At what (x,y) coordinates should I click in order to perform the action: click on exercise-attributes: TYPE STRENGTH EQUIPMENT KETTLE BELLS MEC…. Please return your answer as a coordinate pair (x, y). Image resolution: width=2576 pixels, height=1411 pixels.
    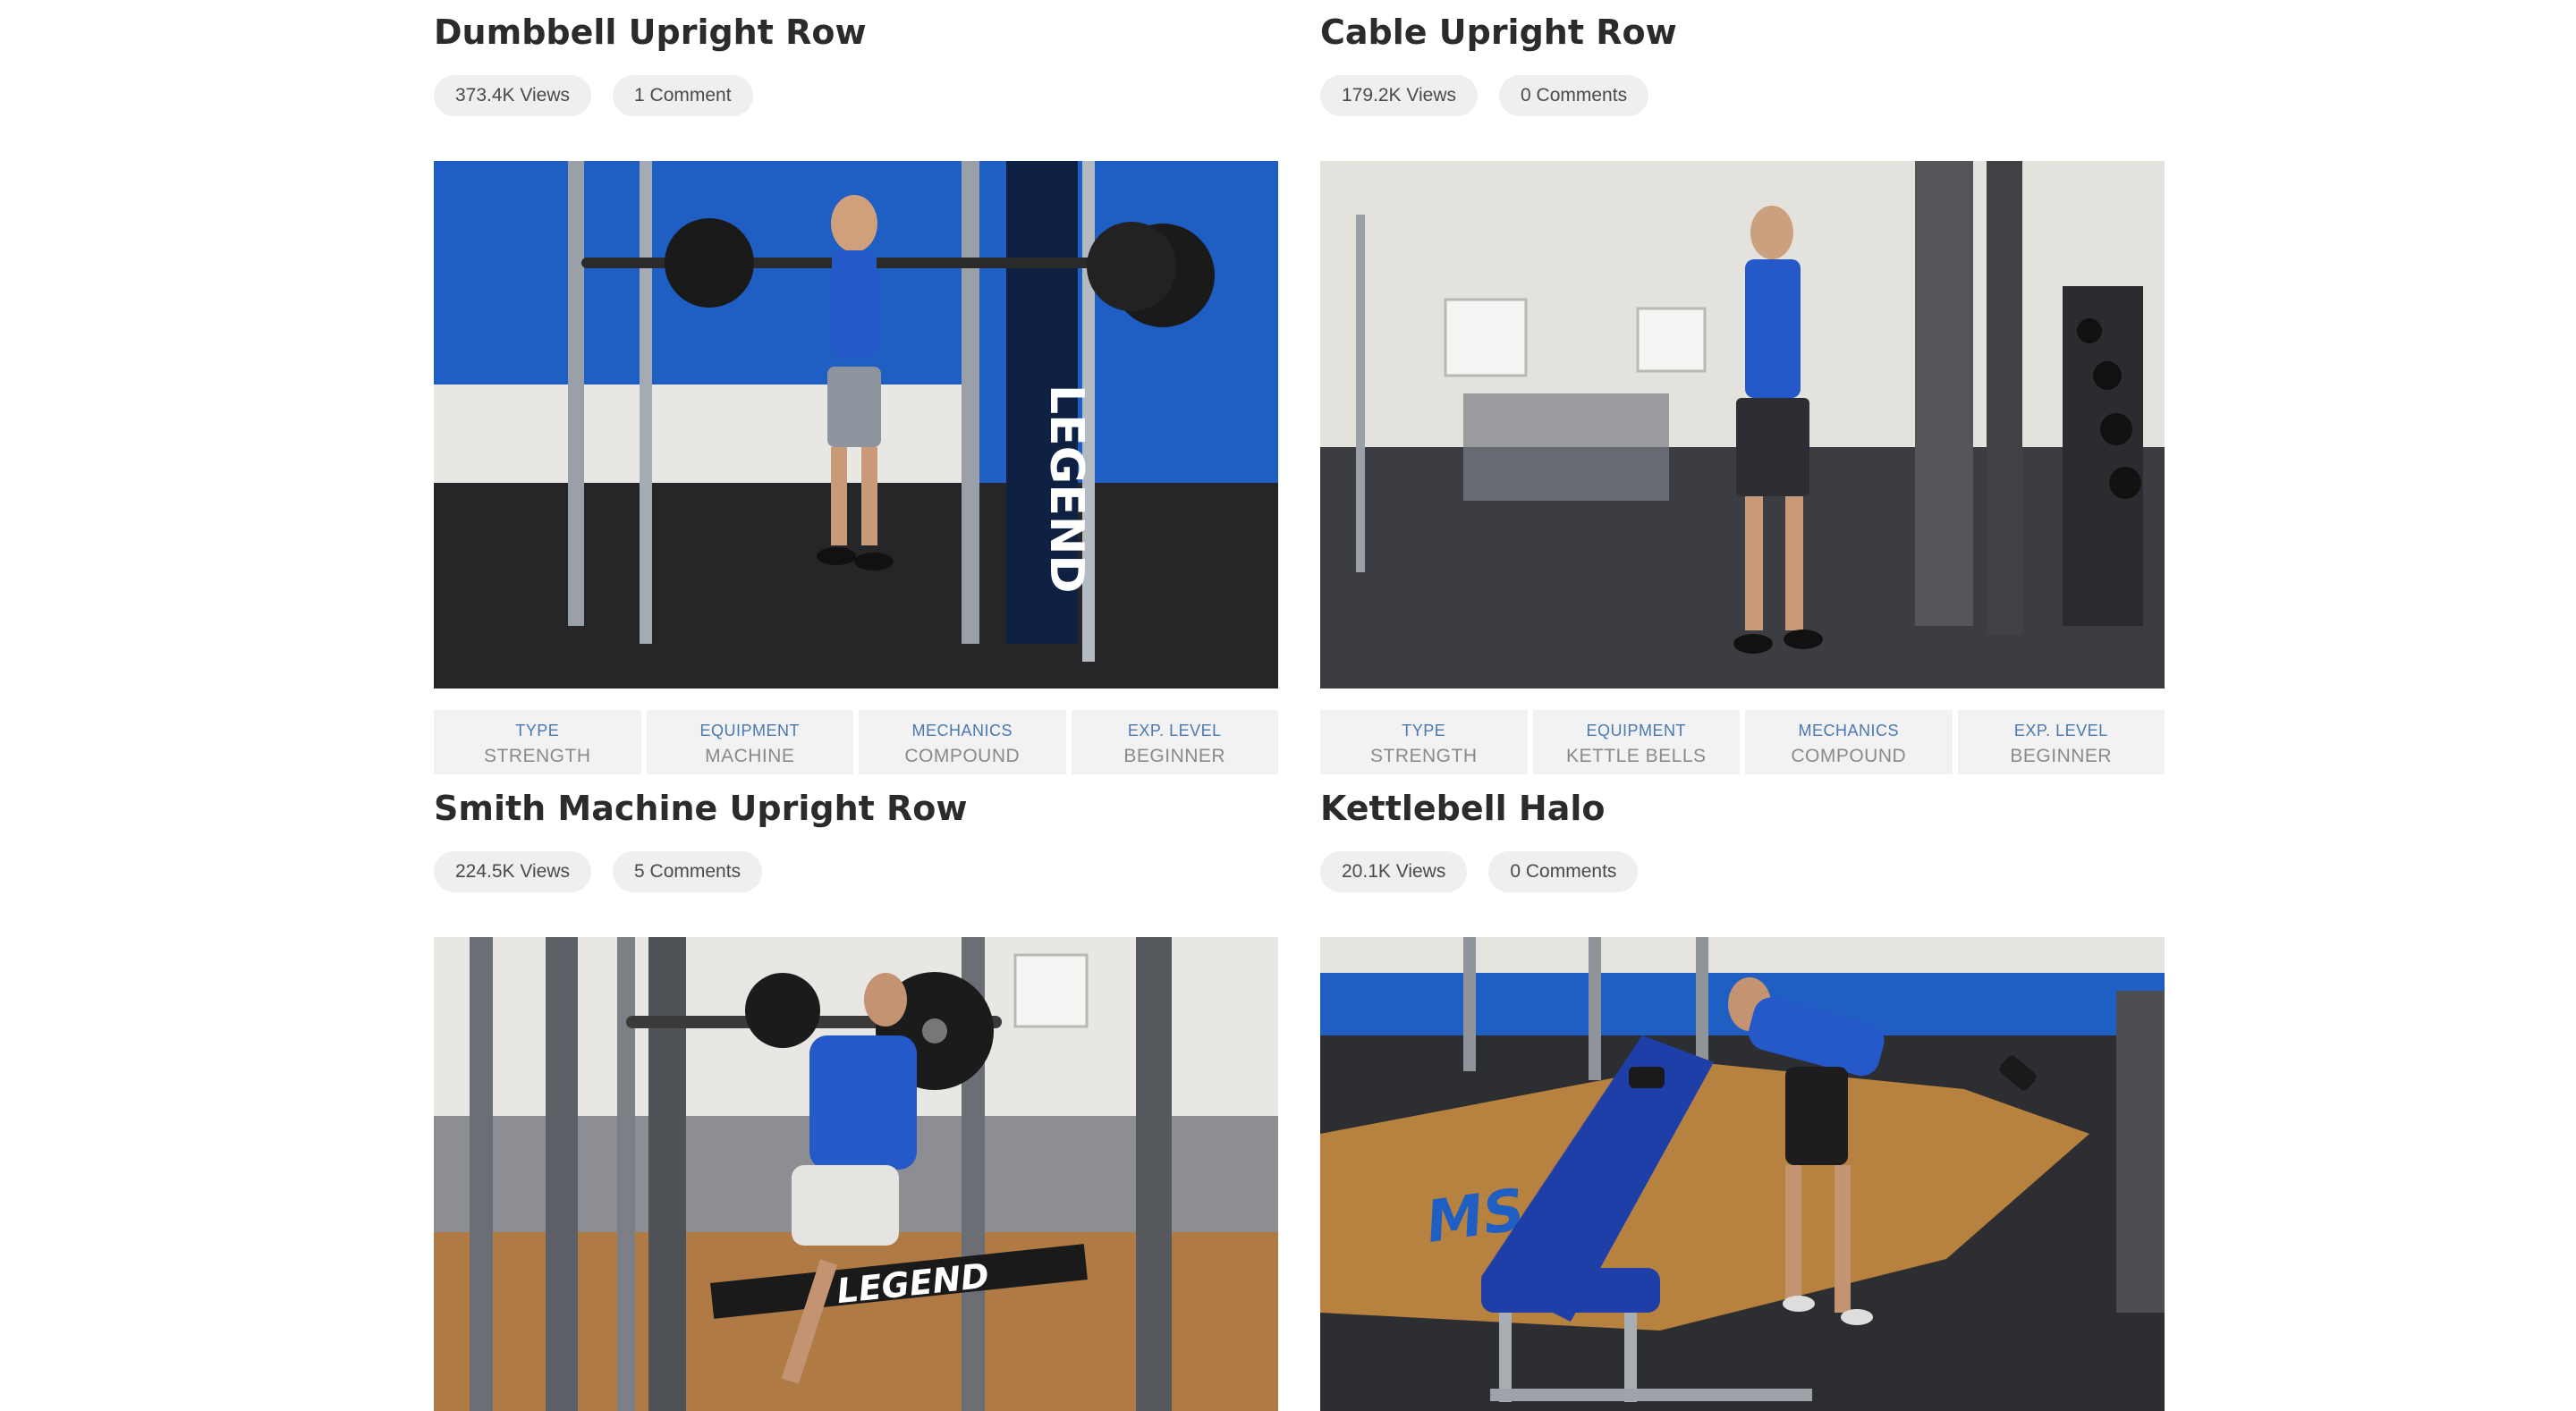
    Looking at the image, I should click on (1742, 742).